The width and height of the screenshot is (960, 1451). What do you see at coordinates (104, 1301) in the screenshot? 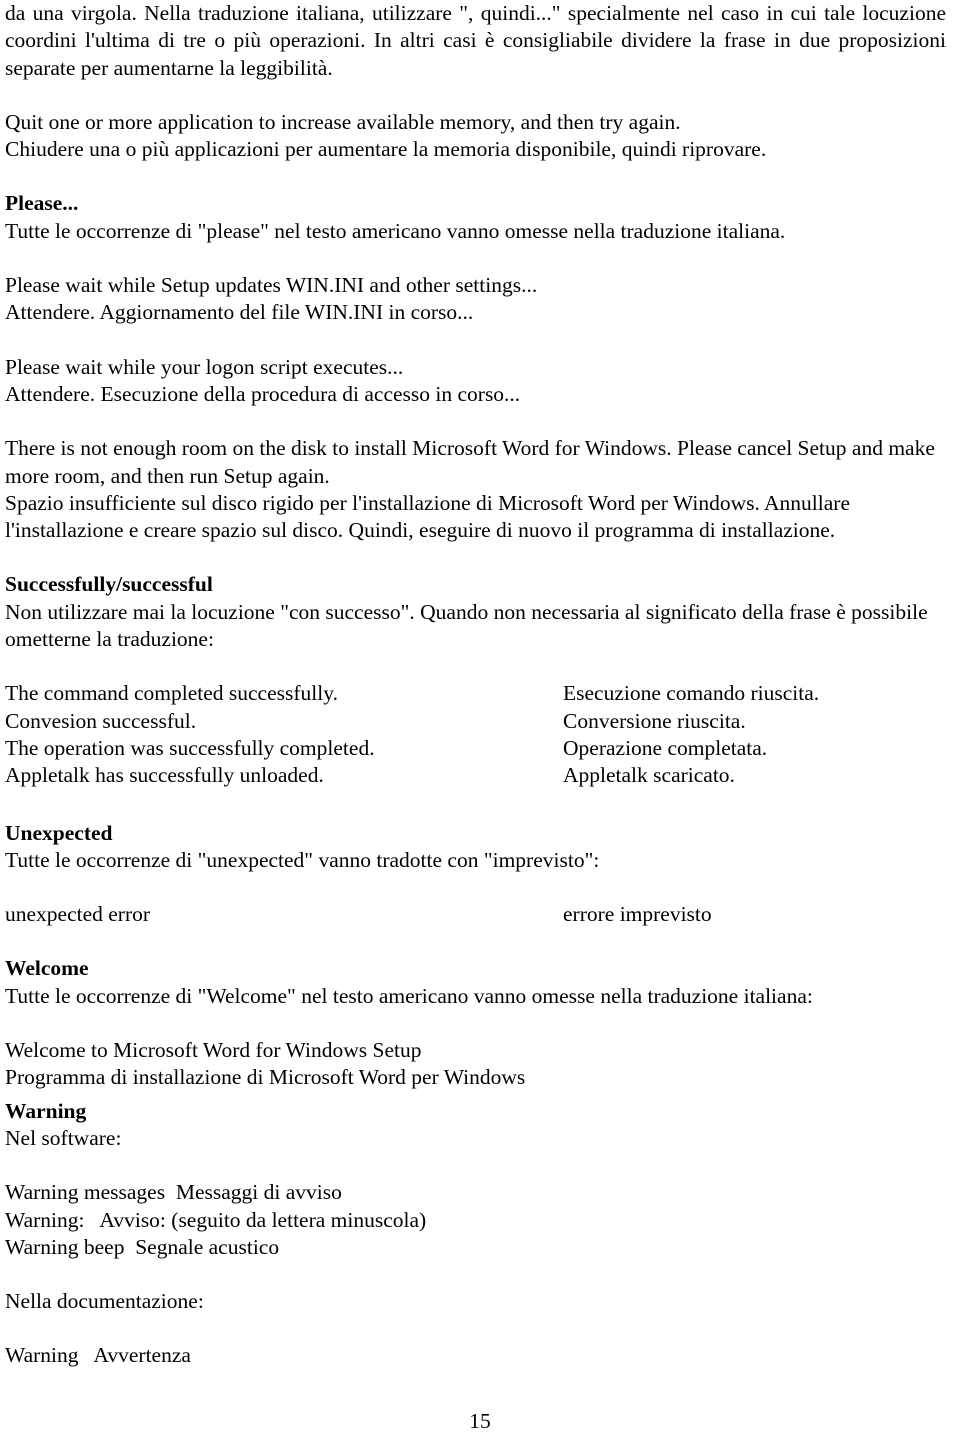
I see `warning-documentation-label: Nella documentazione:` at bounding box center [104, 1301].